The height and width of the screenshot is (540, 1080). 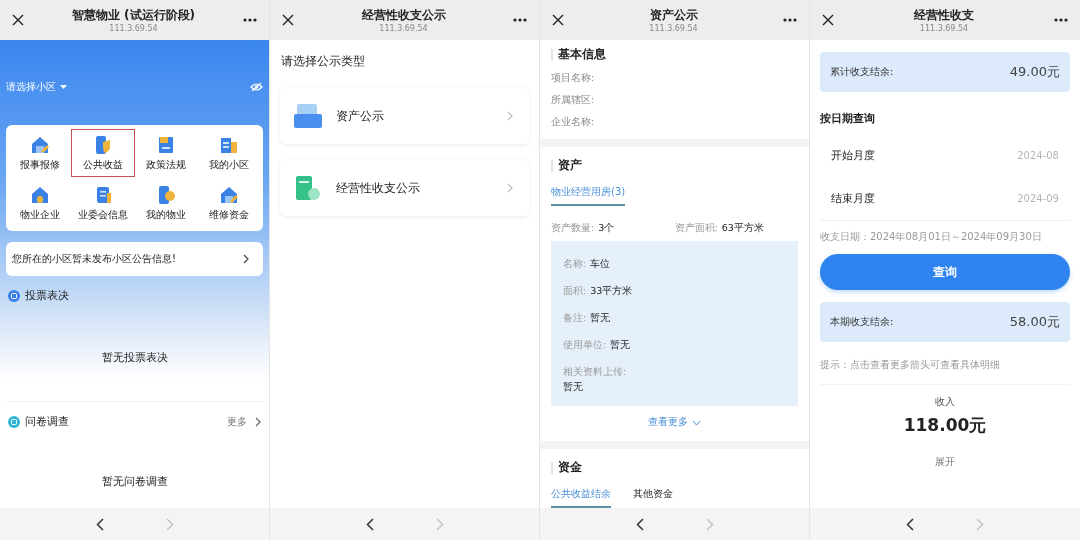 What do you see at coordinates (853, 198) in the screenshot?
I see `month-label: 结束月度` at bounding box center [853, 198].